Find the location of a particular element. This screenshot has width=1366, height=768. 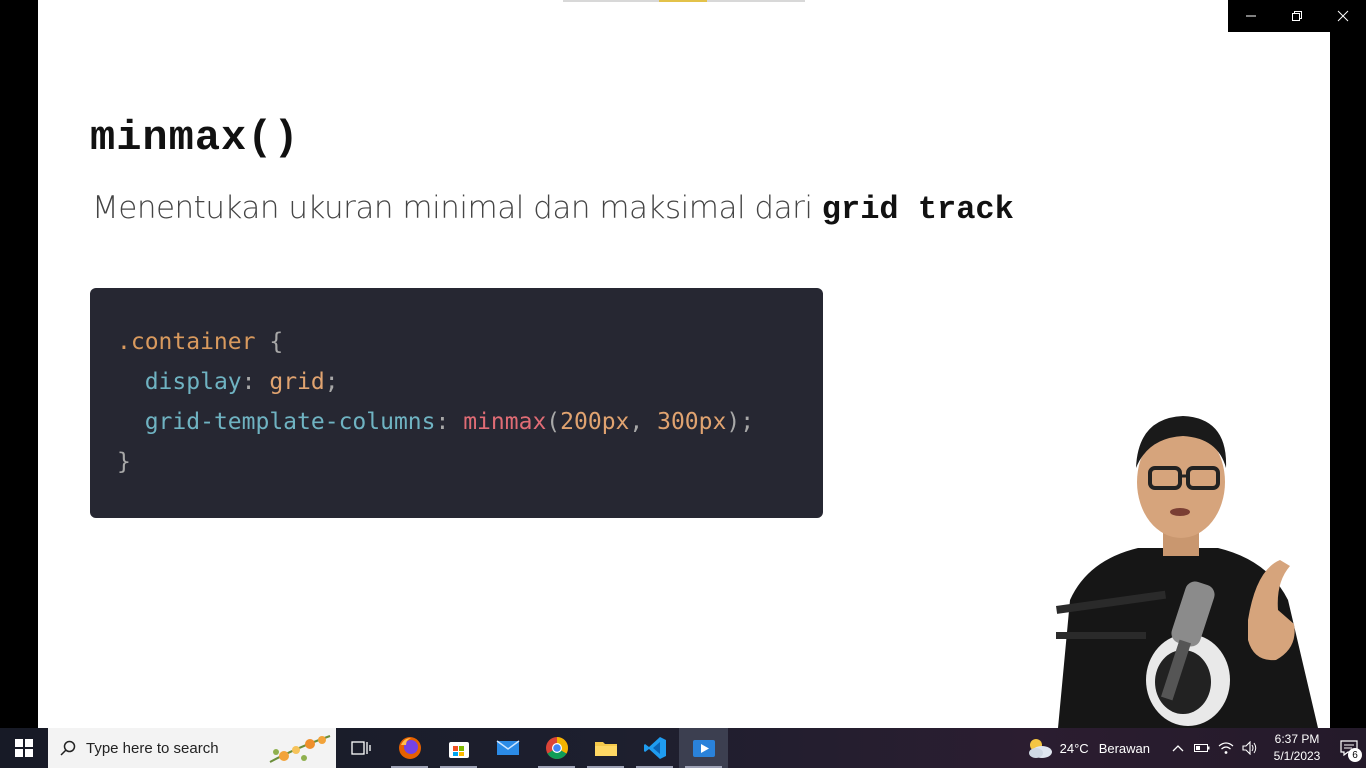

code-open-brace: { is located at coordinates (269, 342).